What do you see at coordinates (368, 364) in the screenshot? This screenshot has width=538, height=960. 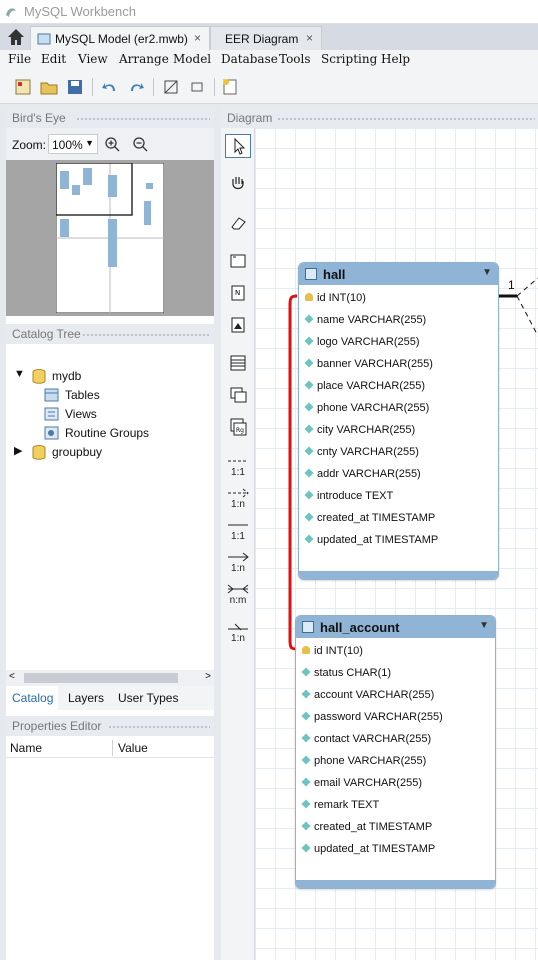 I see `column-row: banner VARCHAR(255)` at bounding box center [368, 364].